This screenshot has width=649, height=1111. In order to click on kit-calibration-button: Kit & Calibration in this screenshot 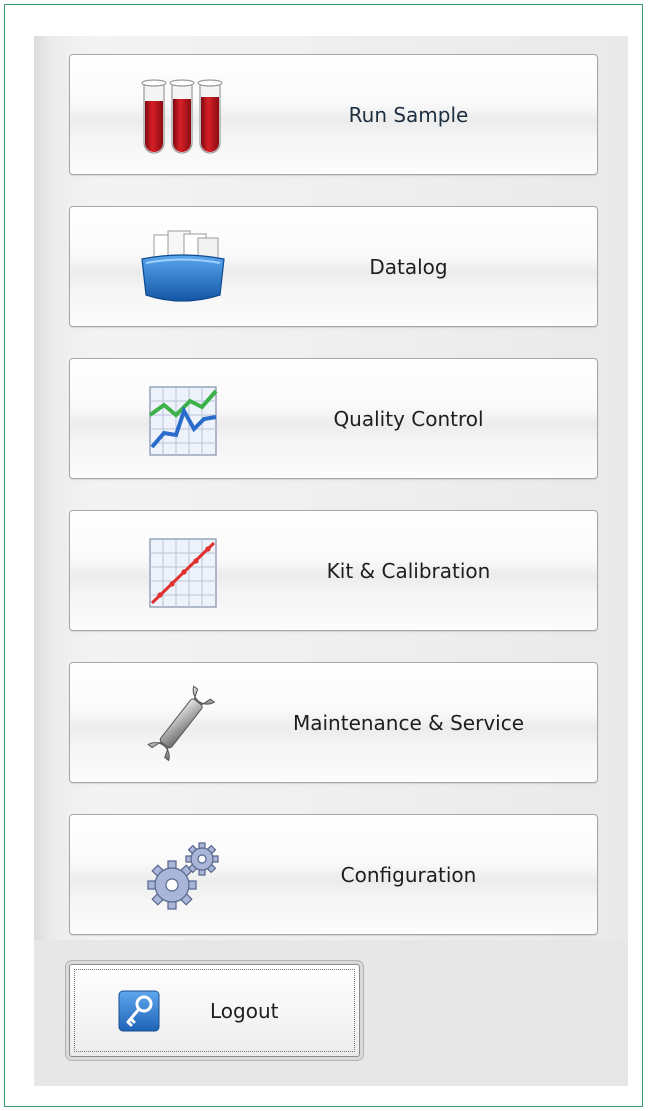, I will do `click(333, 570)`.